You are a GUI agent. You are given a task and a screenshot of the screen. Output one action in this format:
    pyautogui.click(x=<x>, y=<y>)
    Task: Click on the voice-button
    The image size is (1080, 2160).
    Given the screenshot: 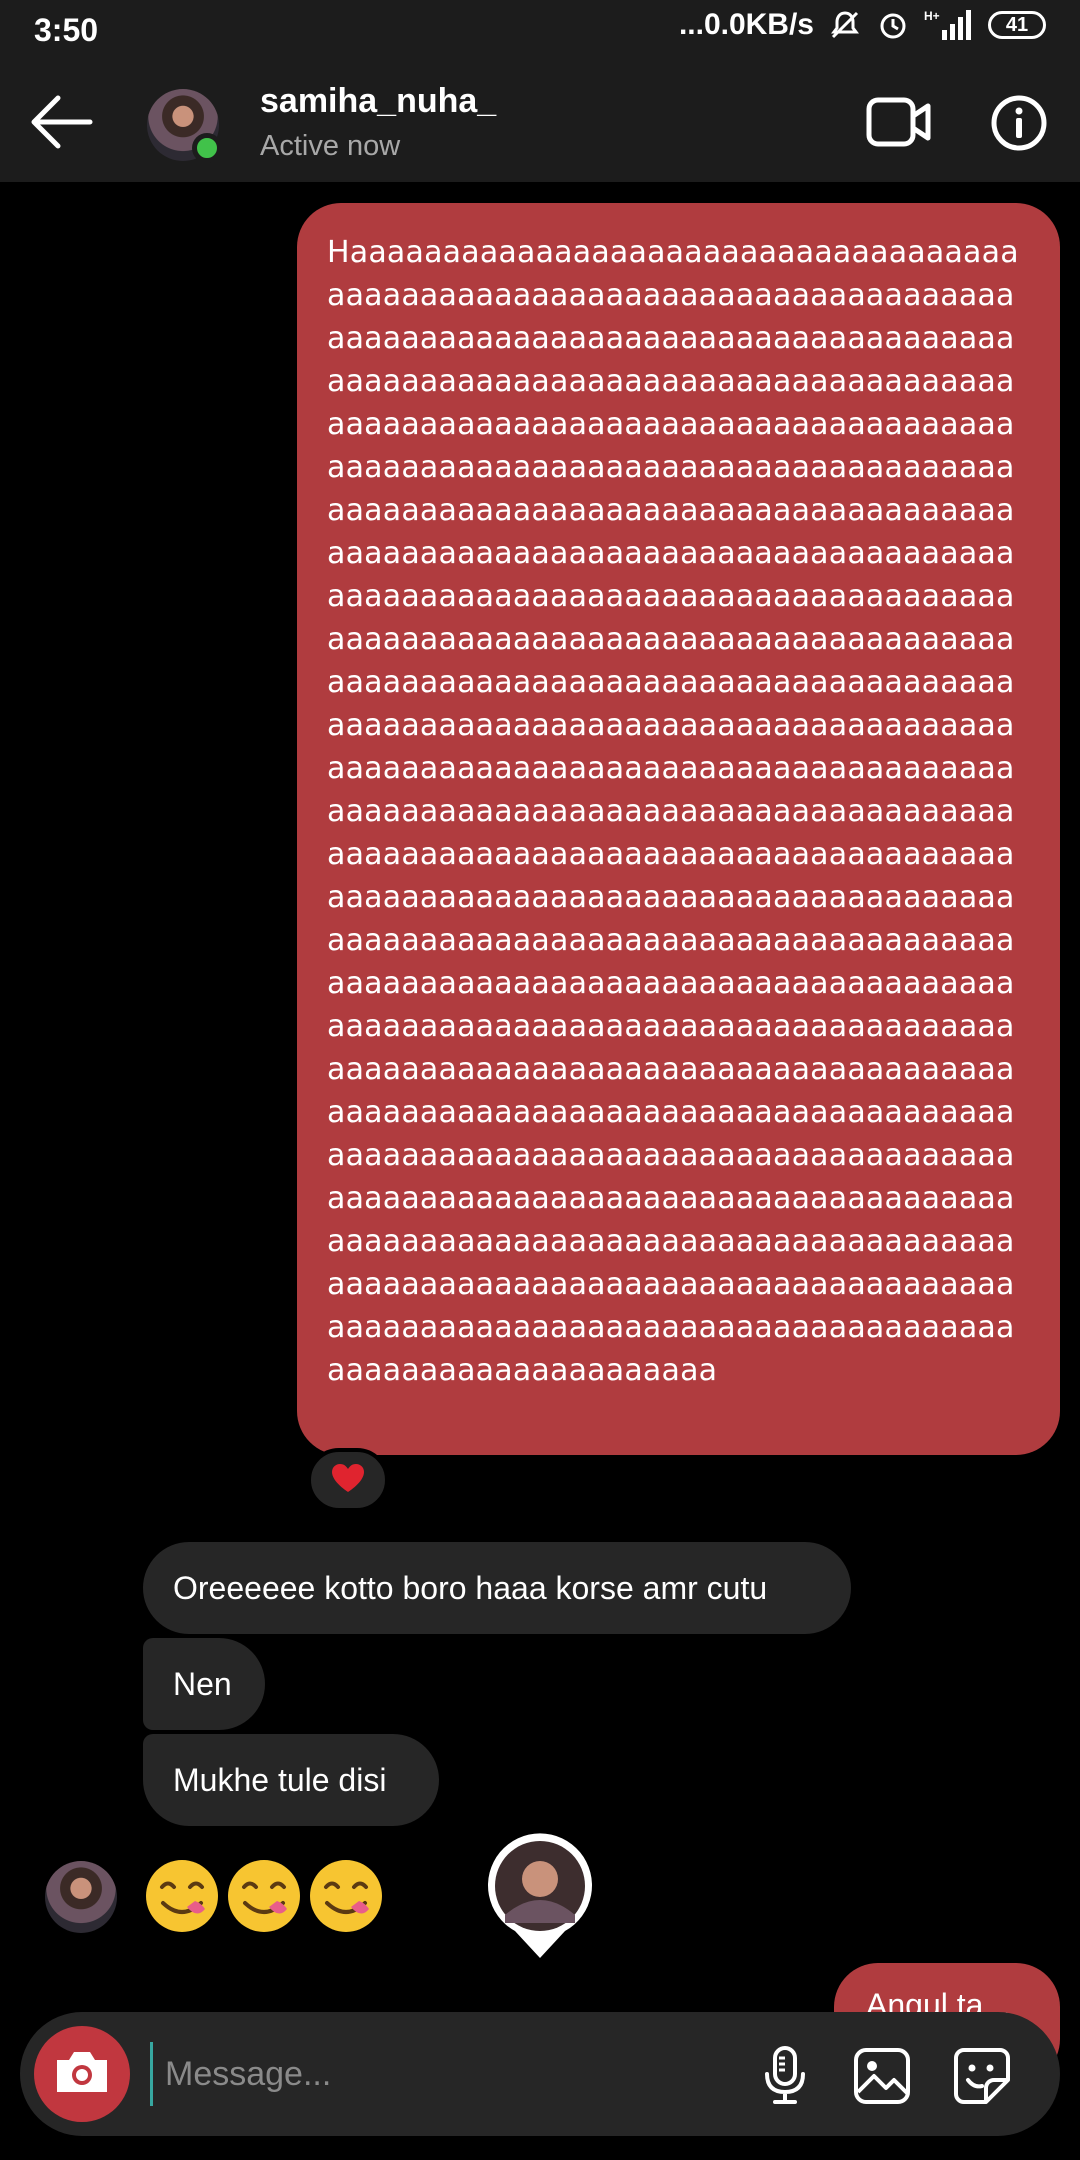 What is the action you would take?
    pyautogui.click(x=785, y=2076)
    